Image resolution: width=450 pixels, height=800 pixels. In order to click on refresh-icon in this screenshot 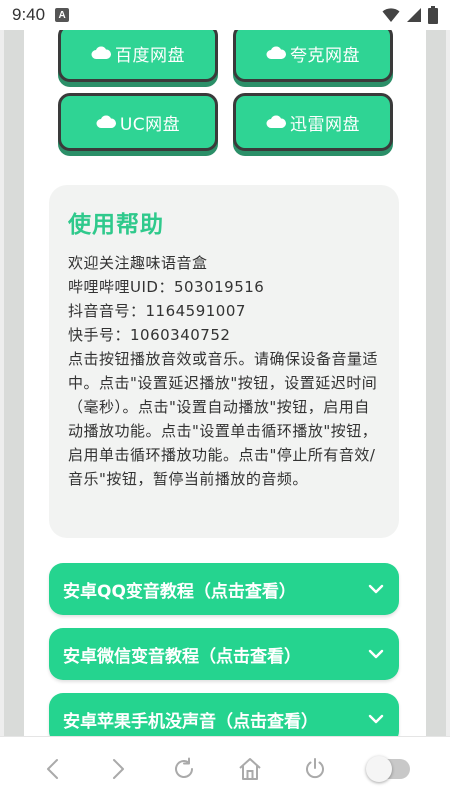, I will do `click(184, 767)`.